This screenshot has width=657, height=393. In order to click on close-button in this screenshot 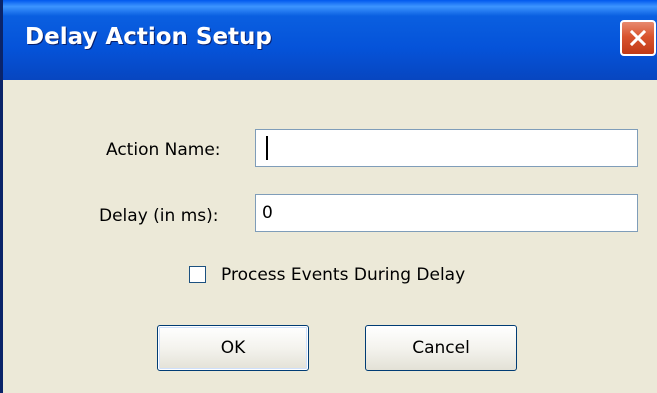, I will do `click(638, 38)`.